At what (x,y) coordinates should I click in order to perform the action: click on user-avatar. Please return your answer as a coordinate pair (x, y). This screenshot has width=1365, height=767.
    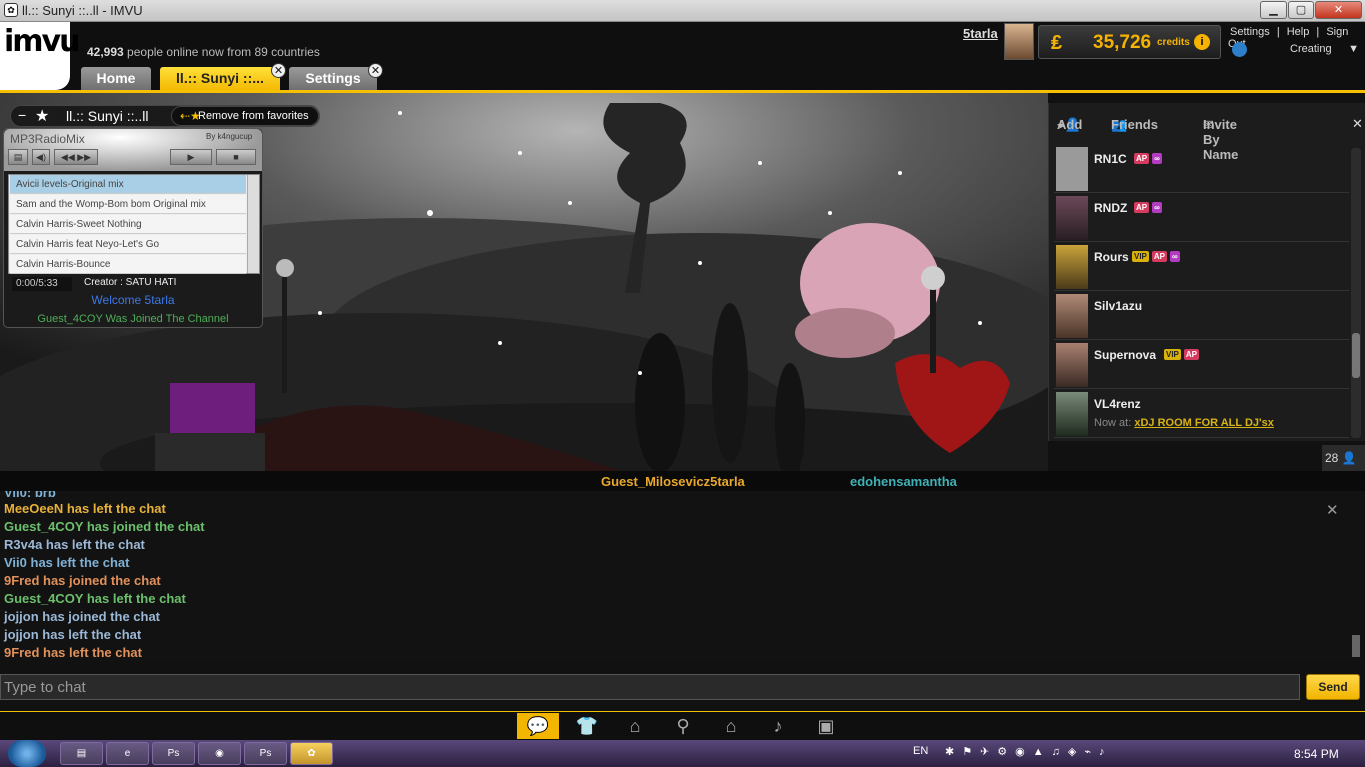
    Looking at the image, I should click on (1019, 41).